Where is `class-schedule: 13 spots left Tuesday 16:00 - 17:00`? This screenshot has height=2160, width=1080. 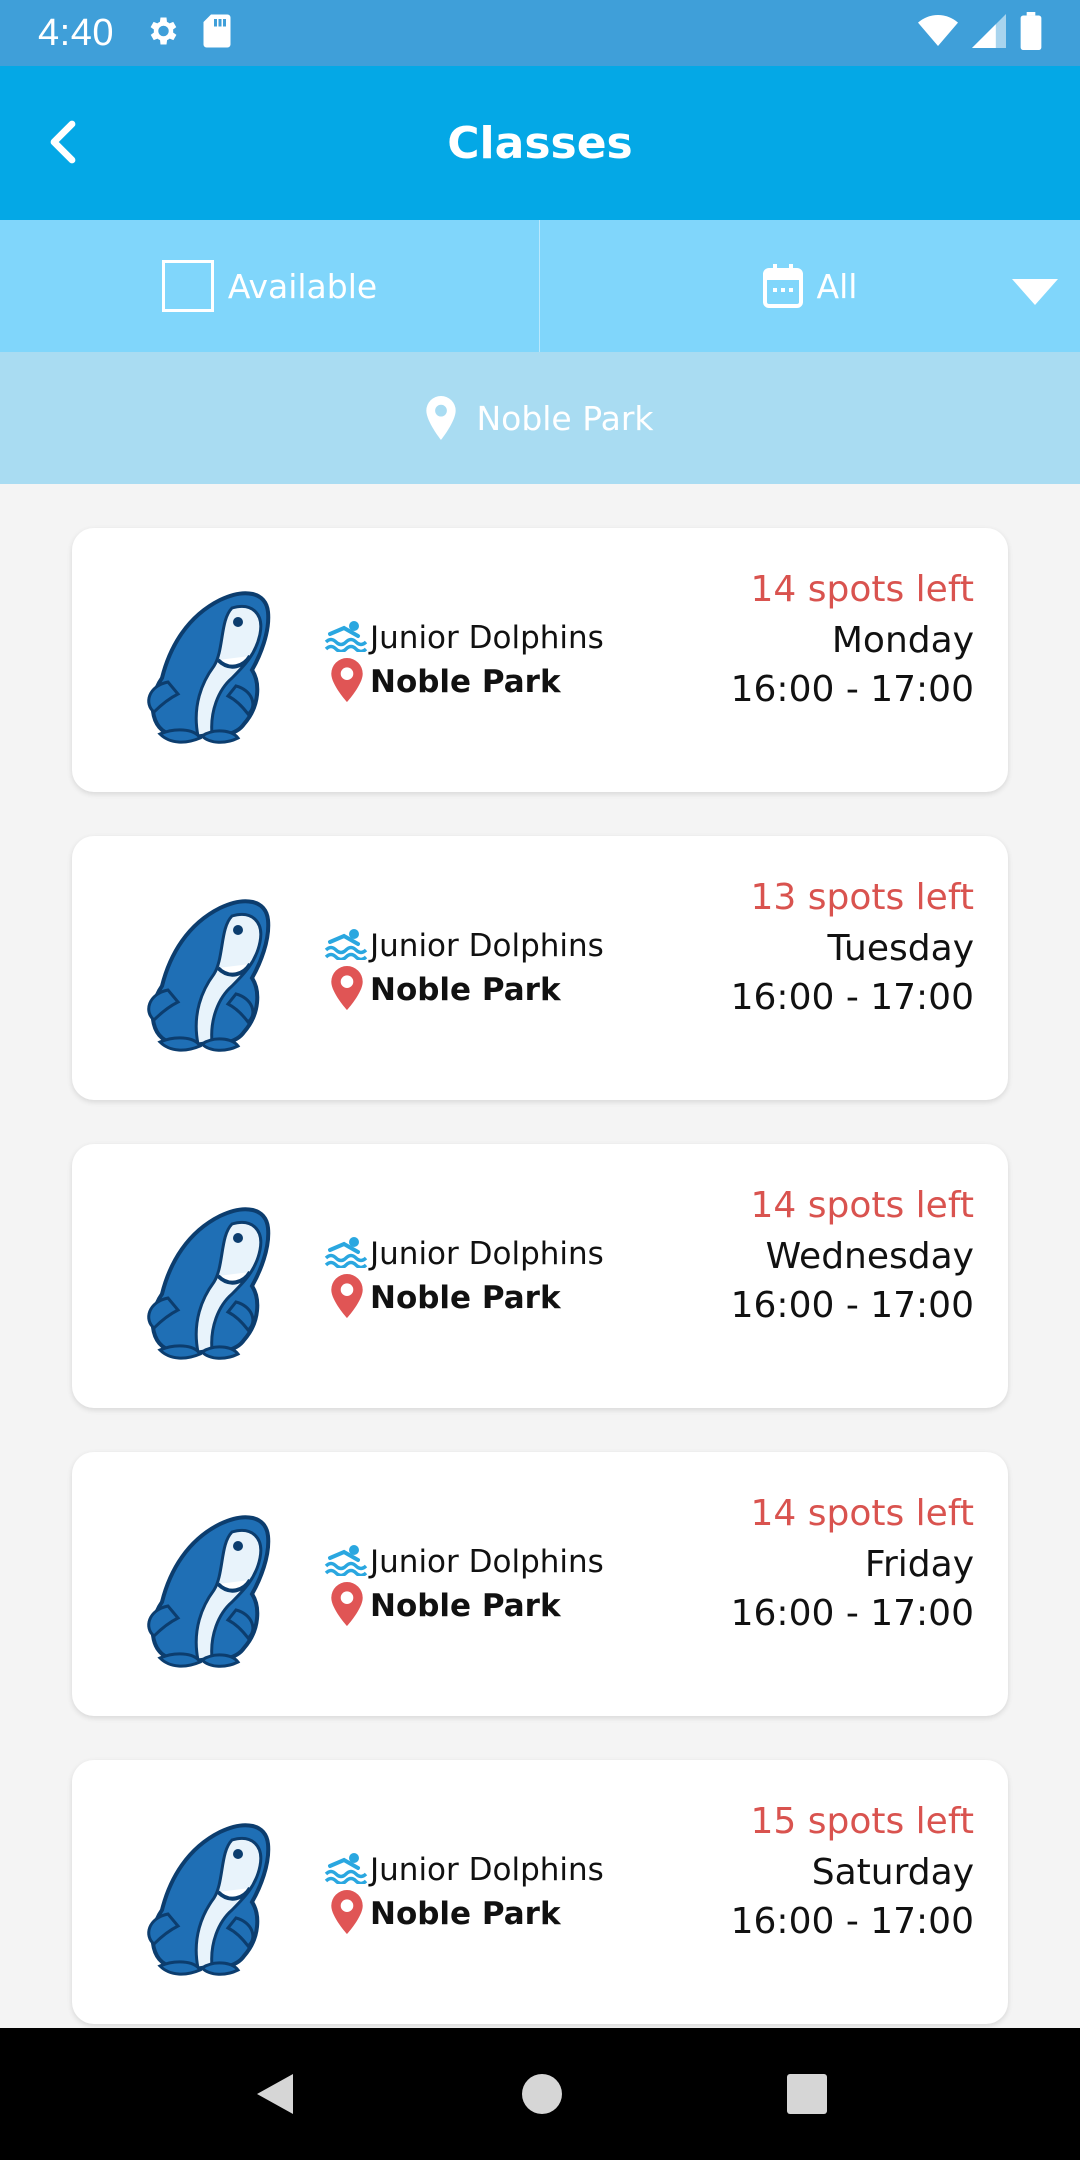
class-schedule: 13 spots left Tuesday 16:00 - 17:00 is located at coordinates (852, 947).